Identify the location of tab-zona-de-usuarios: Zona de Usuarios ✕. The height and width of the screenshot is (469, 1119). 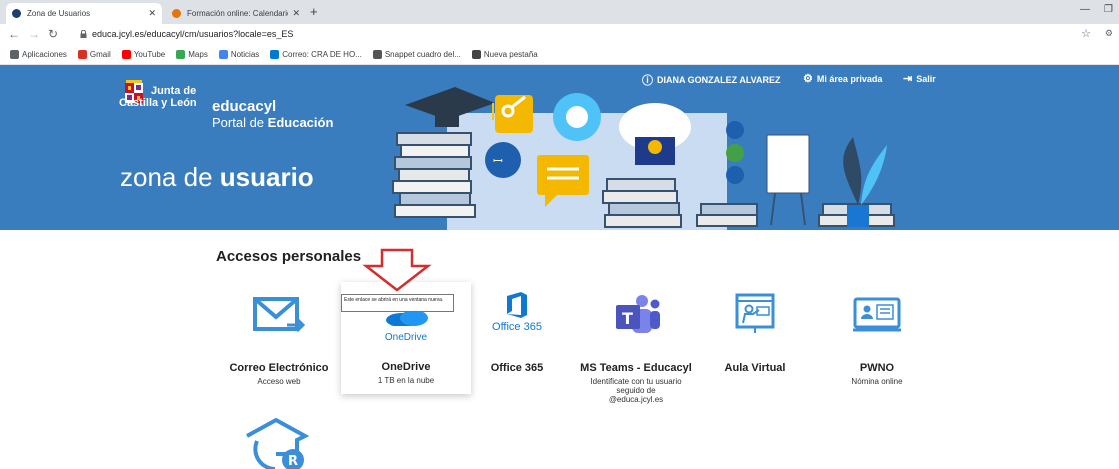
(84, 13).